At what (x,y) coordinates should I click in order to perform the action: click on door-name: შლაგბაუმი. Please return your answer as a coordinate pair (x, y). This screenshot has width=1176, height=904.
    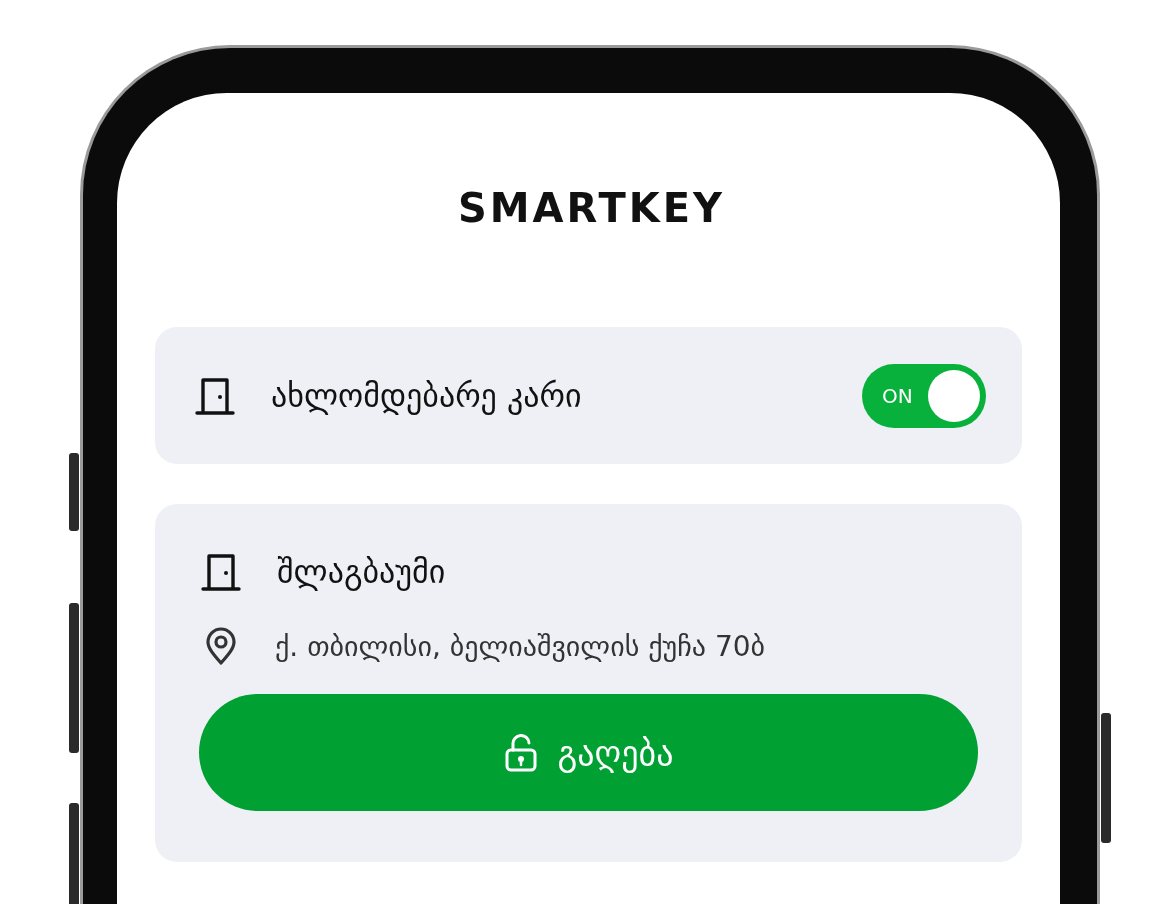
    Looking at the image, I should click on (361, 572).